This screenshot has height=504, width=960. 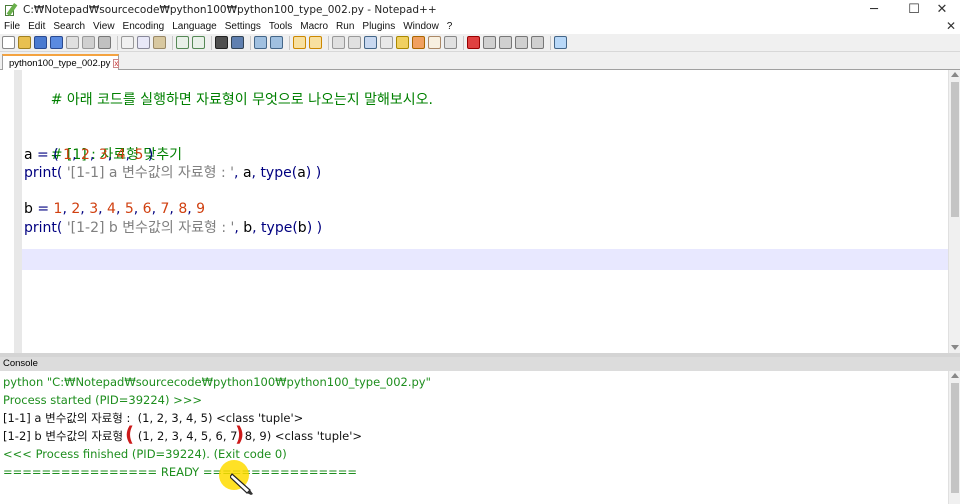 I want to click on tab-label: python100_type_002.py, so click(x=60, y=63).